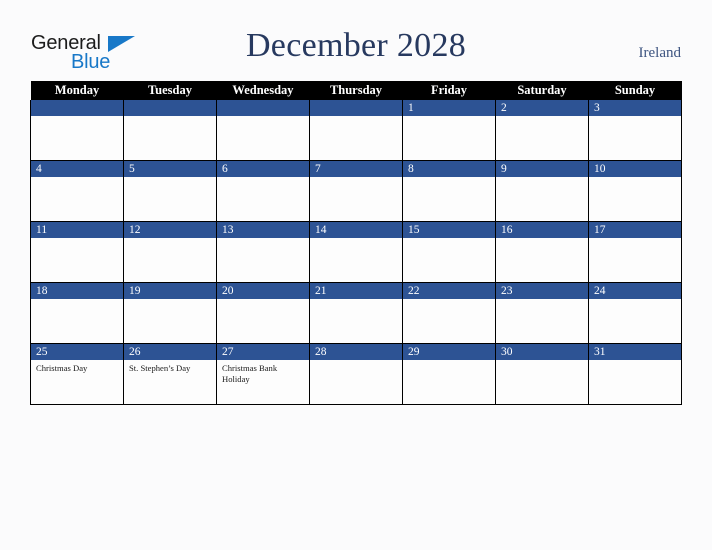  Describe the element at coordinates (250, 373) in the screenshot. I see `holiday-label: Christmas Bank Holiday` at that location.